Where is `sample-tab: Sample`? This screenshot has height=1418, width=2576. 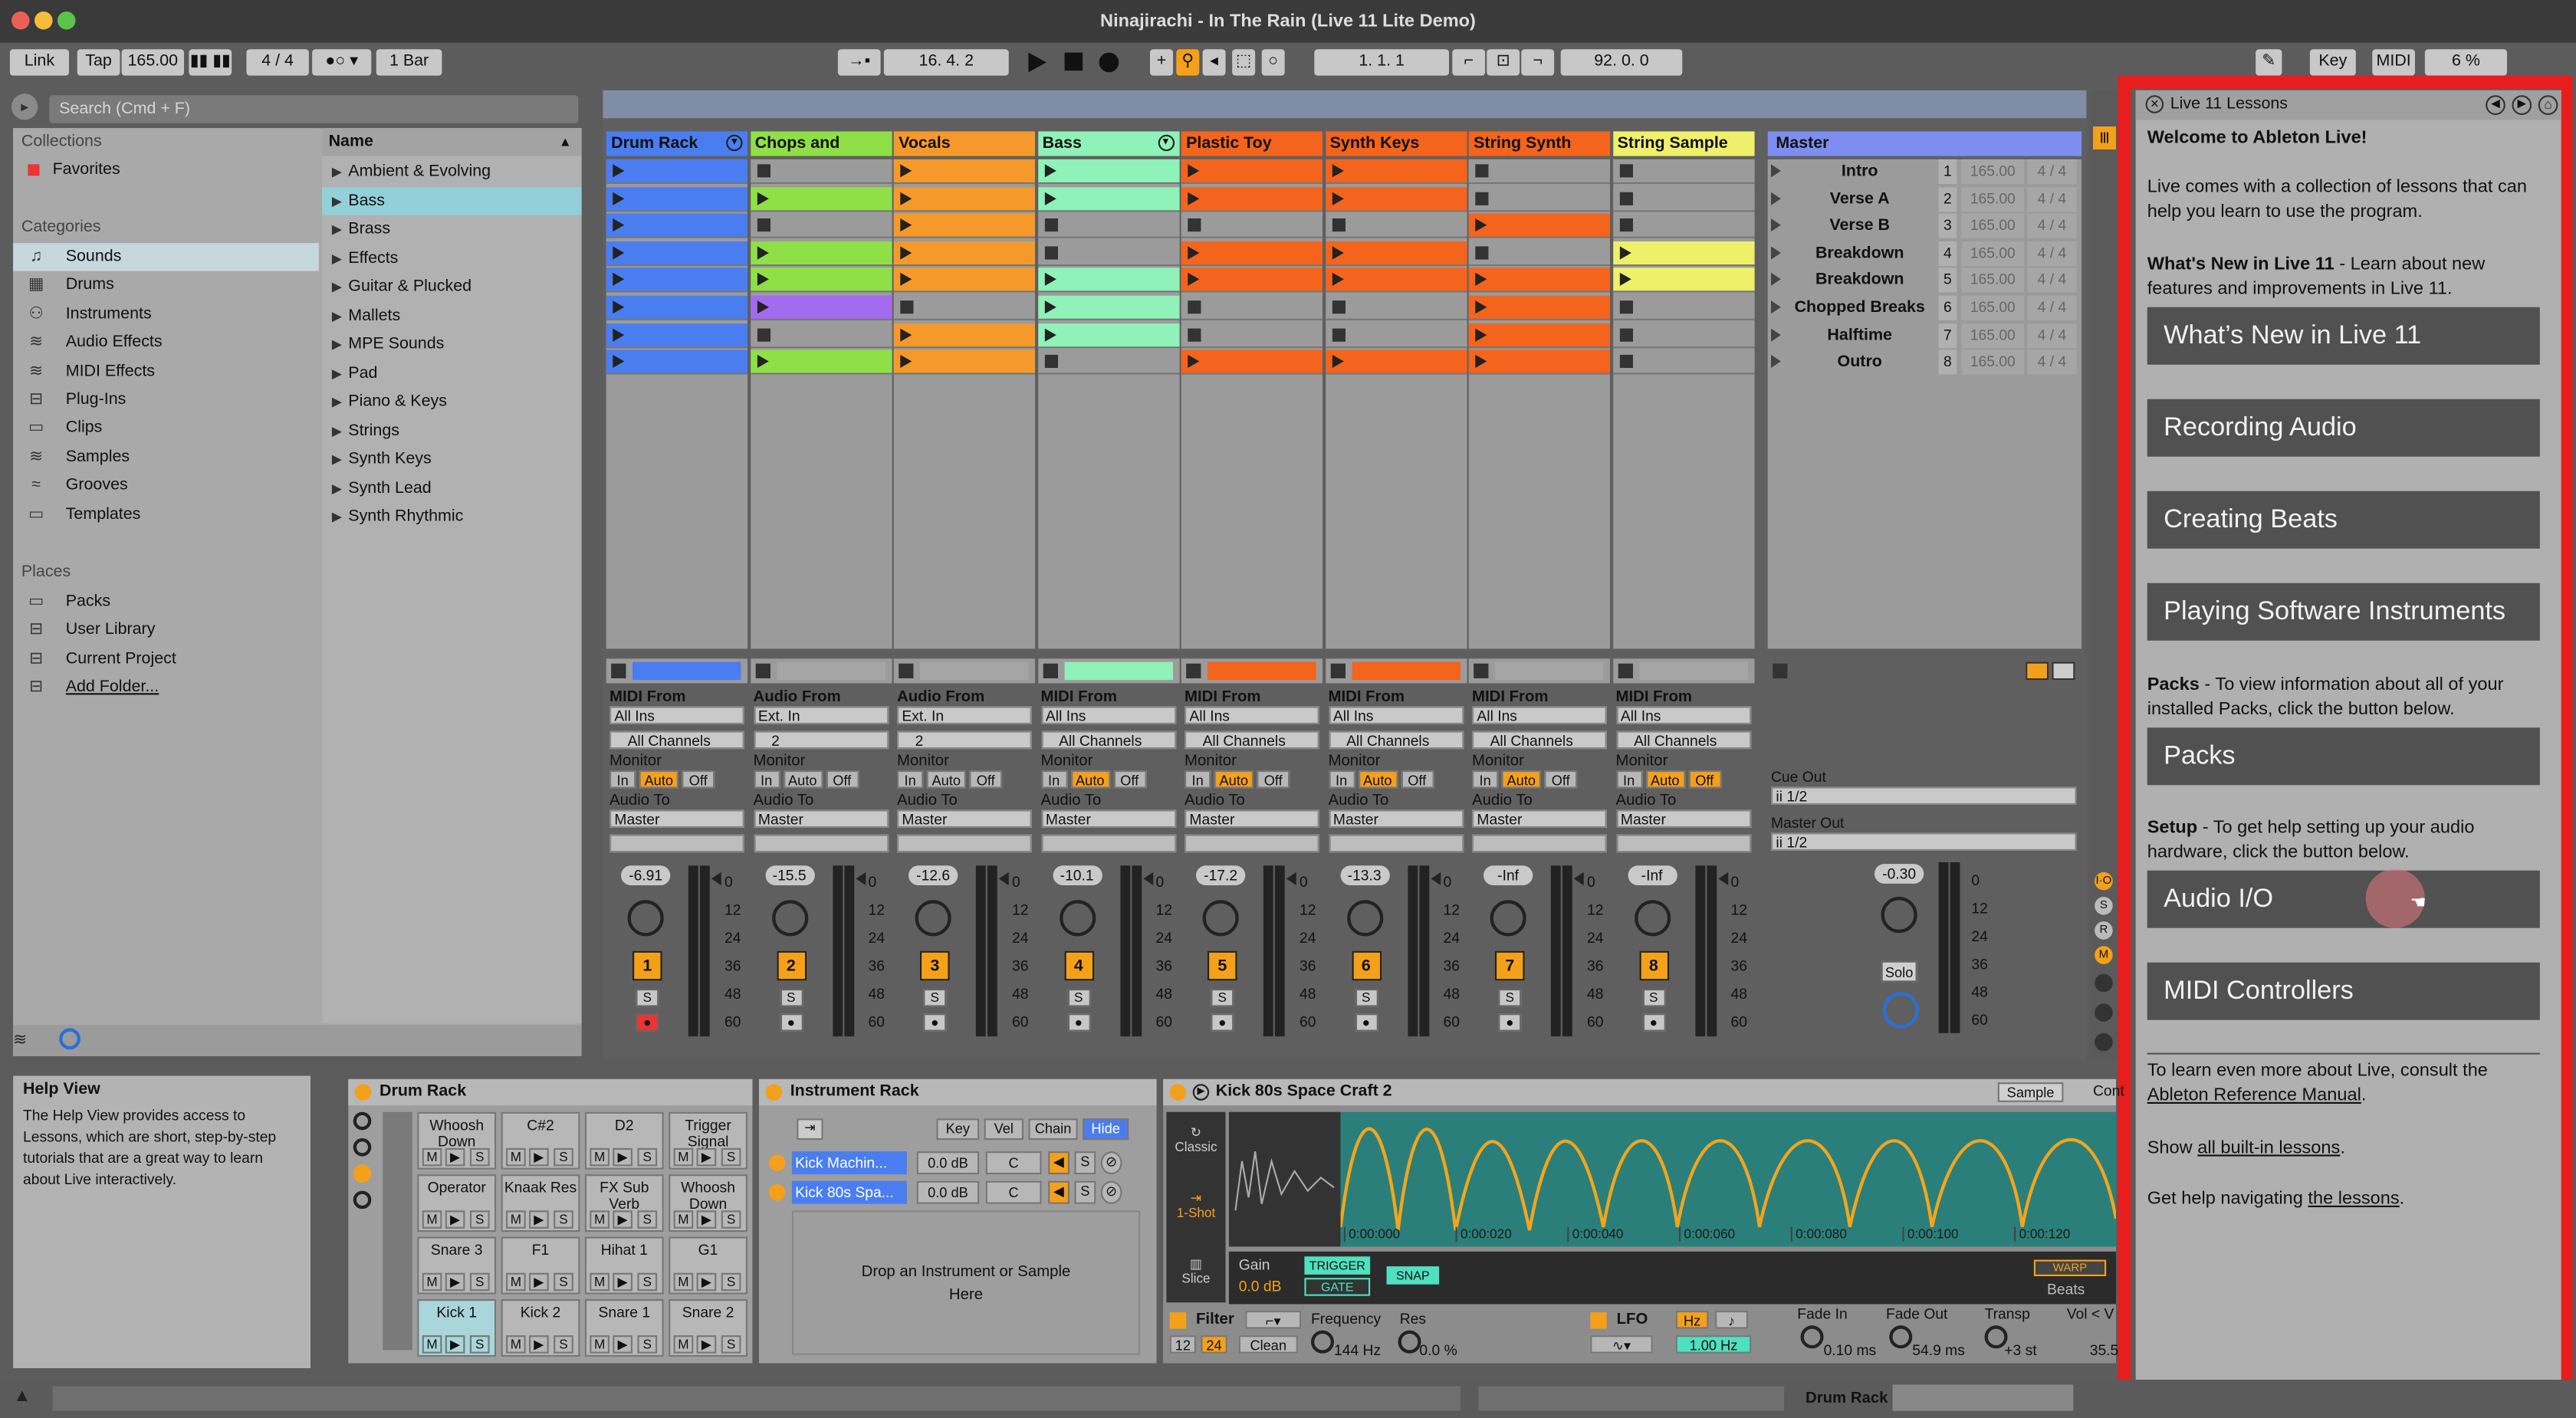 sample-tab: Sample is located at coordinates (2031, 1092).